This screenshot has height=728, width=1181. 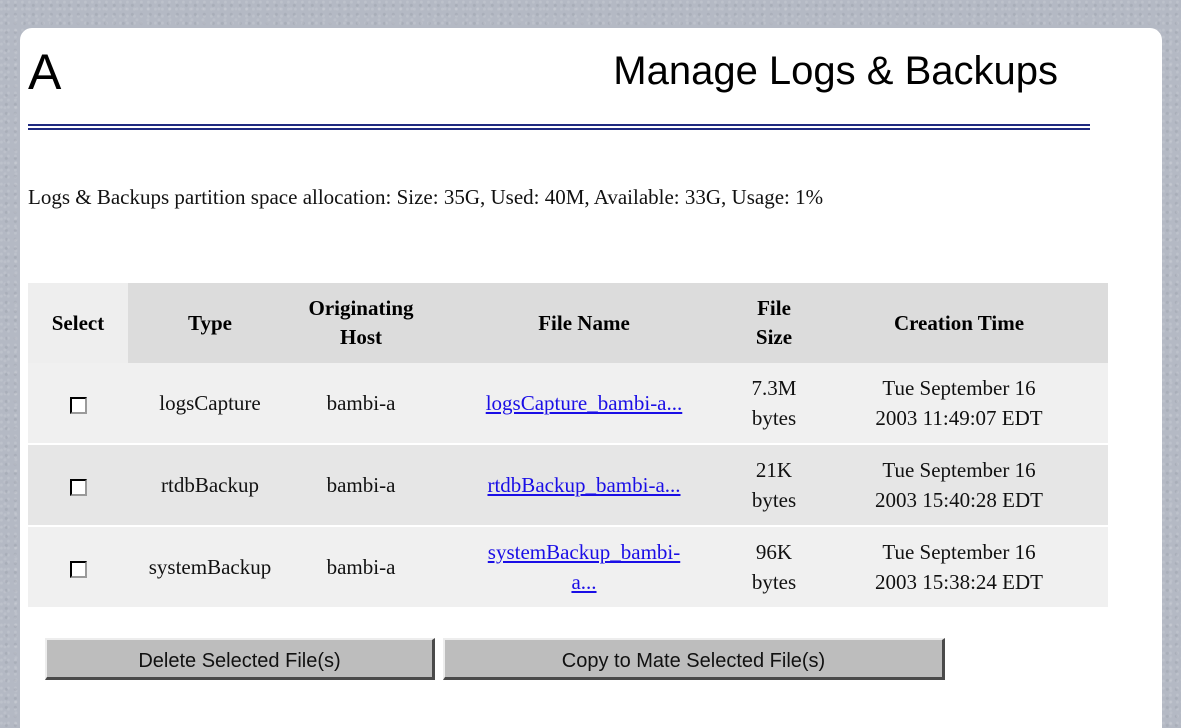 What do you see at coordinates (774, 484) in the screenshot?
I see `file-size-cell: 21K bytes` at bounding box center [774, 484].